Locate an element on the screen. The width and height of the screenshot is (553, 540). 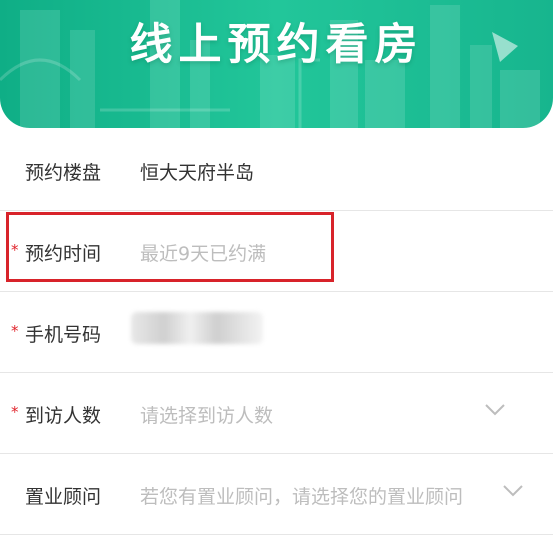
consultant-label: 置业顾问 is located at coordinates (63, 497).